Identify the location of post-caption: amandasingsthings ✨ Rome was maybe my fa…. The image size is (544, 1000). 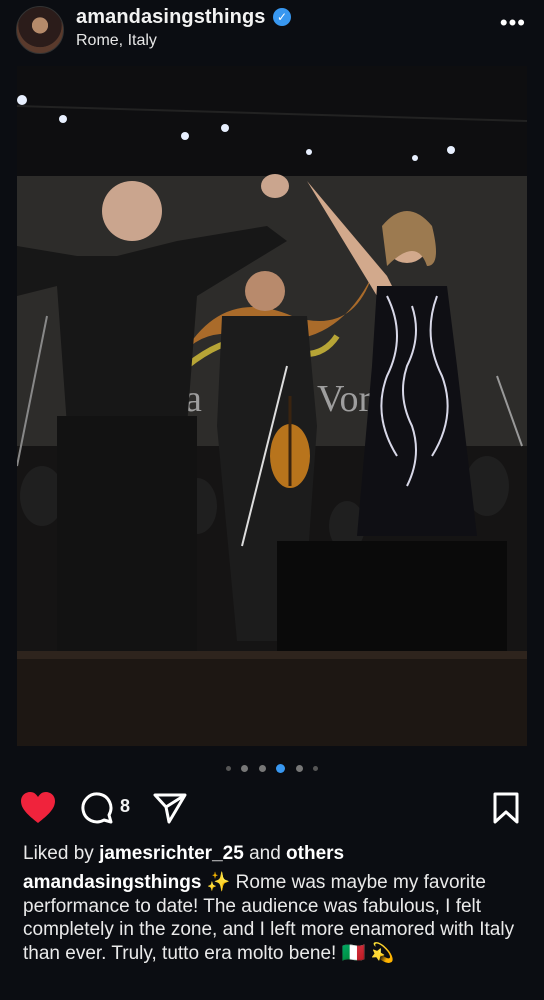
(273, 918).